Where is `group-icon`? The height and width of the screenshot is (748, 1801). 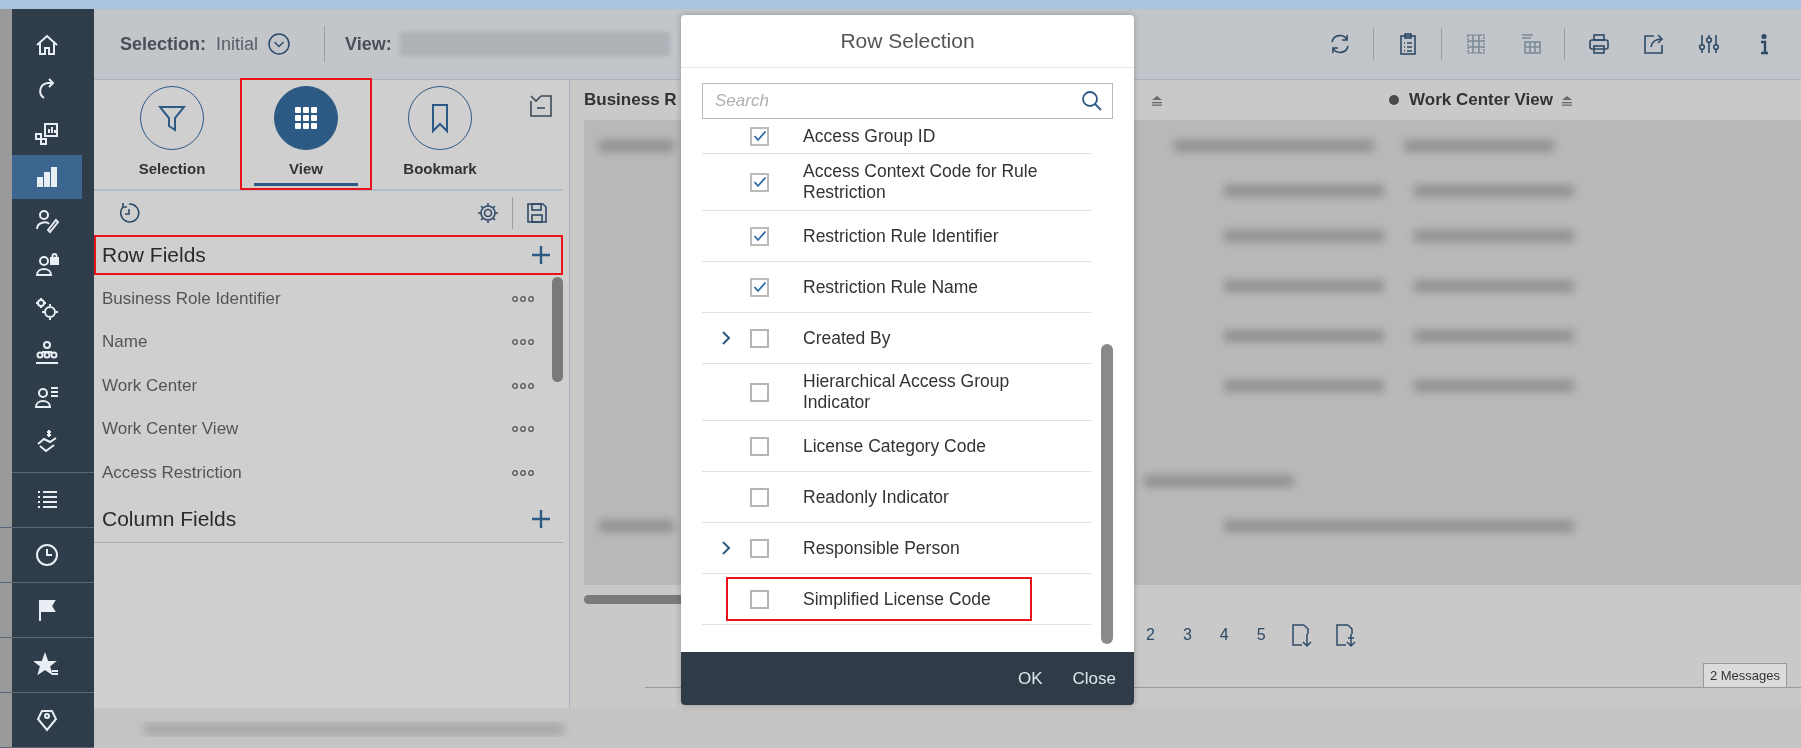
group-icon is located at coordinates (47, 353).